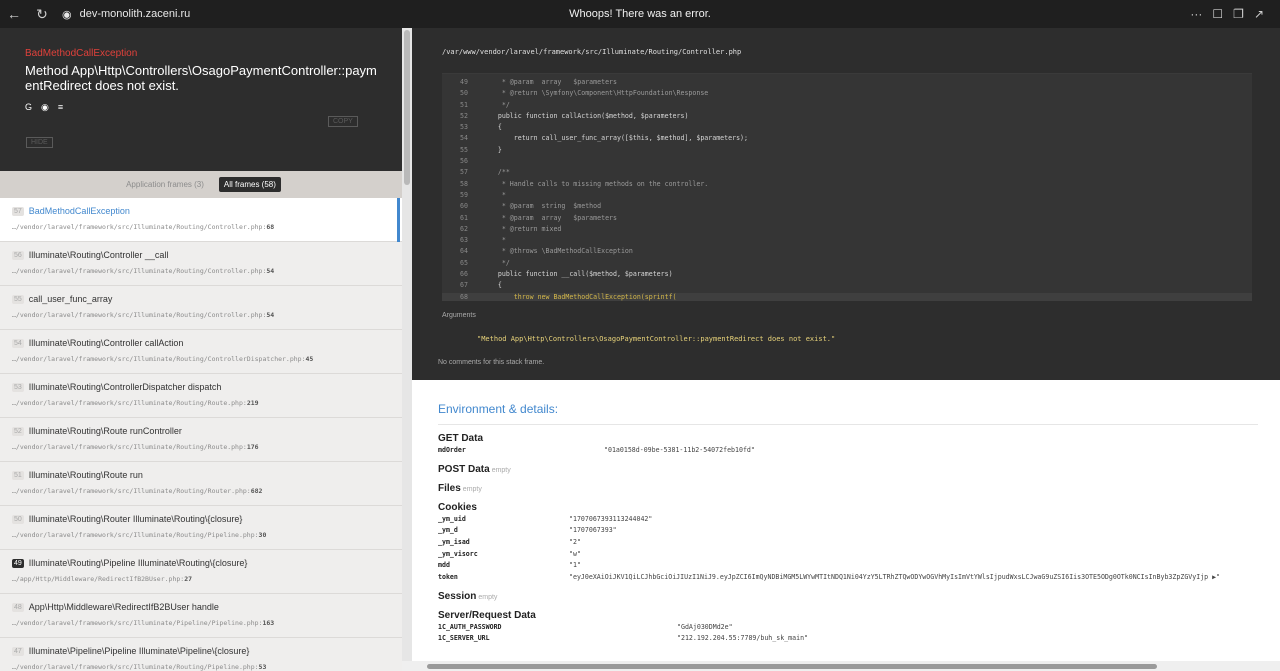 This screenshot has height=671, width=1280. What do you see at coordinates (106, 343) in the screenshot?
I see `frame-title: Illuminate\Routing\Controller callAction` at bounding box center [106, 343].